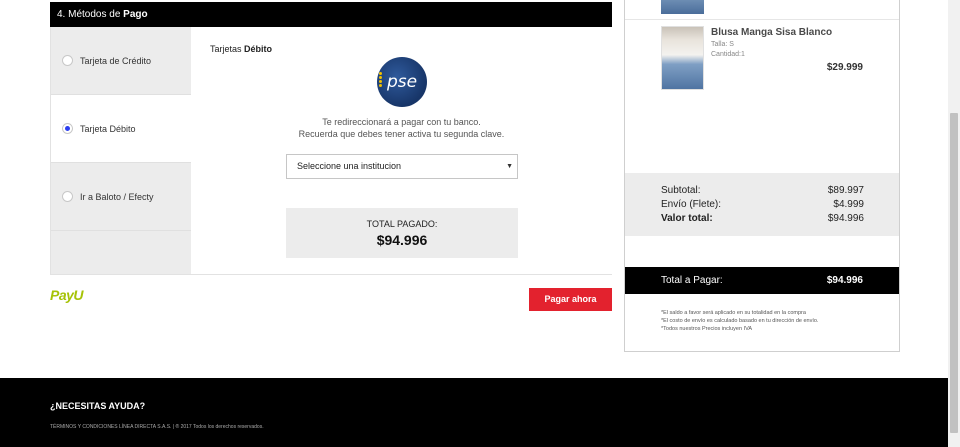 Image resolution: width=960 pixels, height=447 pixels. What do you see at coordinates (682, 7) in the screenshot?
I see `previous-product-image` at bounding box center [682, 7].